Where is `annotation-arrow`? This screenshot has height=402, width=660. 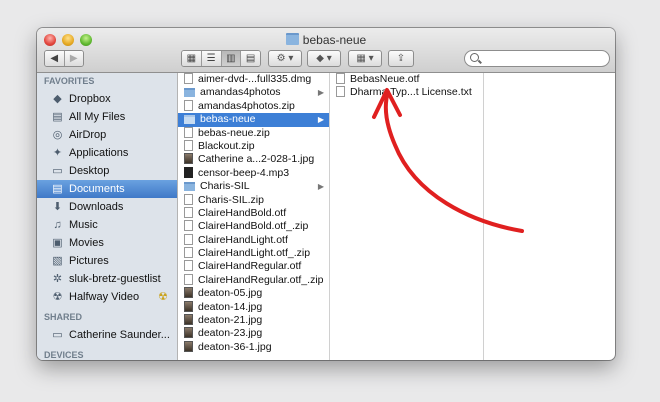
annotation-arrow is located at coordinates (448, 160).